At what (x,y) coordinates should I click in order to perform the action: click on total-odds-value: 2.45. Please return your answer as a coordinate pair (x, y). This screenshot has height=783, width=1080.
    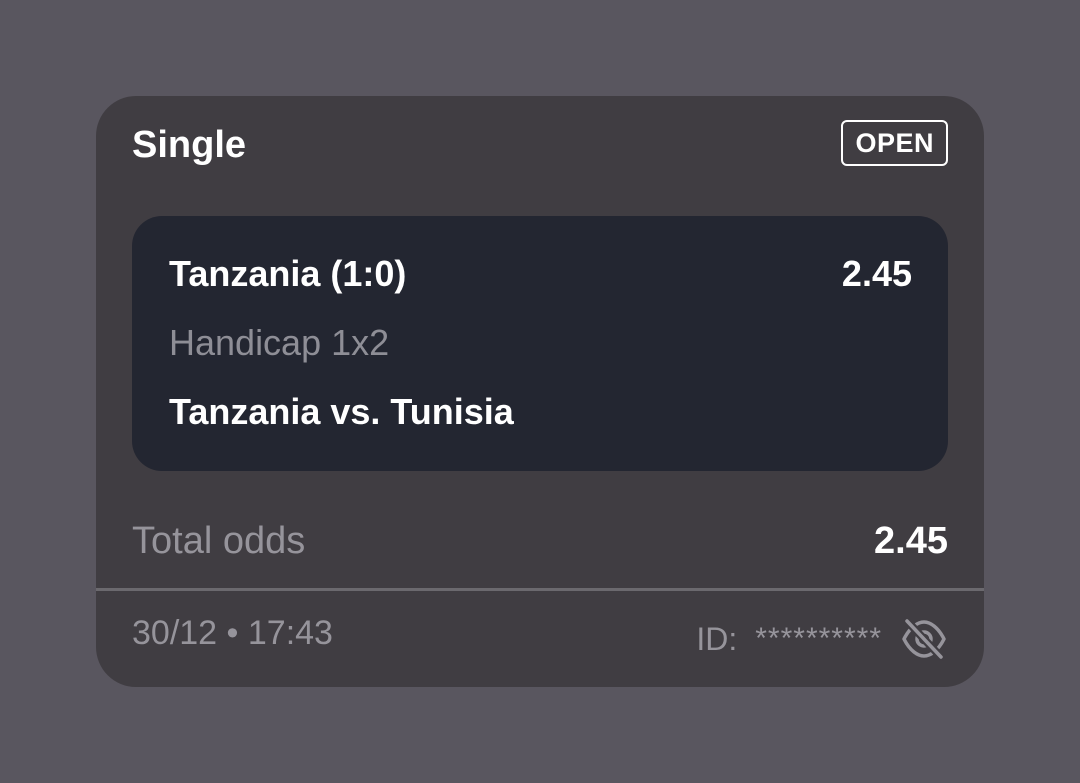
    Looking at the image, I should click on (911, 541).